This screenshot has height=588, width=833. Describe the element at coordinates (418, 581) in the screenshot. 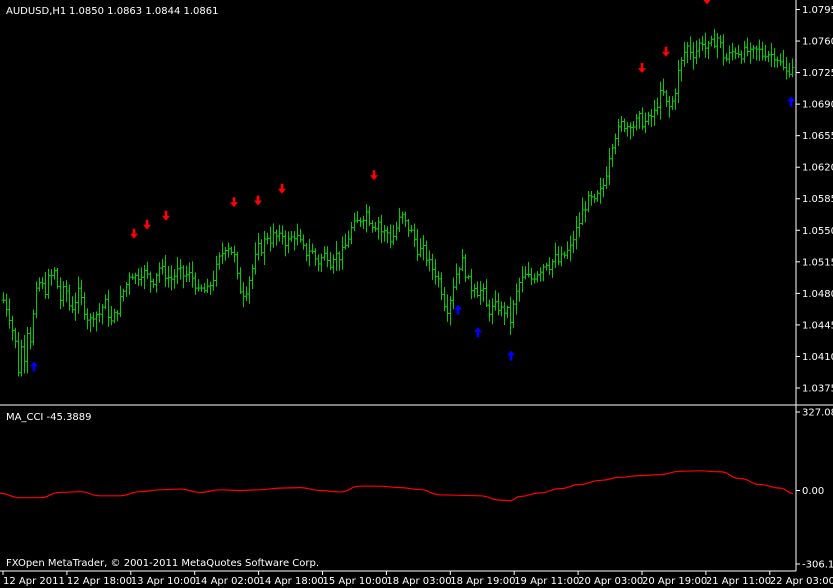

I see `time-tick-label: 18 Apr 03:00` at that location.